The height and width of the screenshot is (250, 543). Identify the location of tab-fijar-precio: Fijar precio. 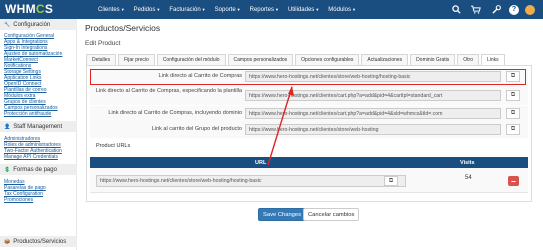
(136, 59).